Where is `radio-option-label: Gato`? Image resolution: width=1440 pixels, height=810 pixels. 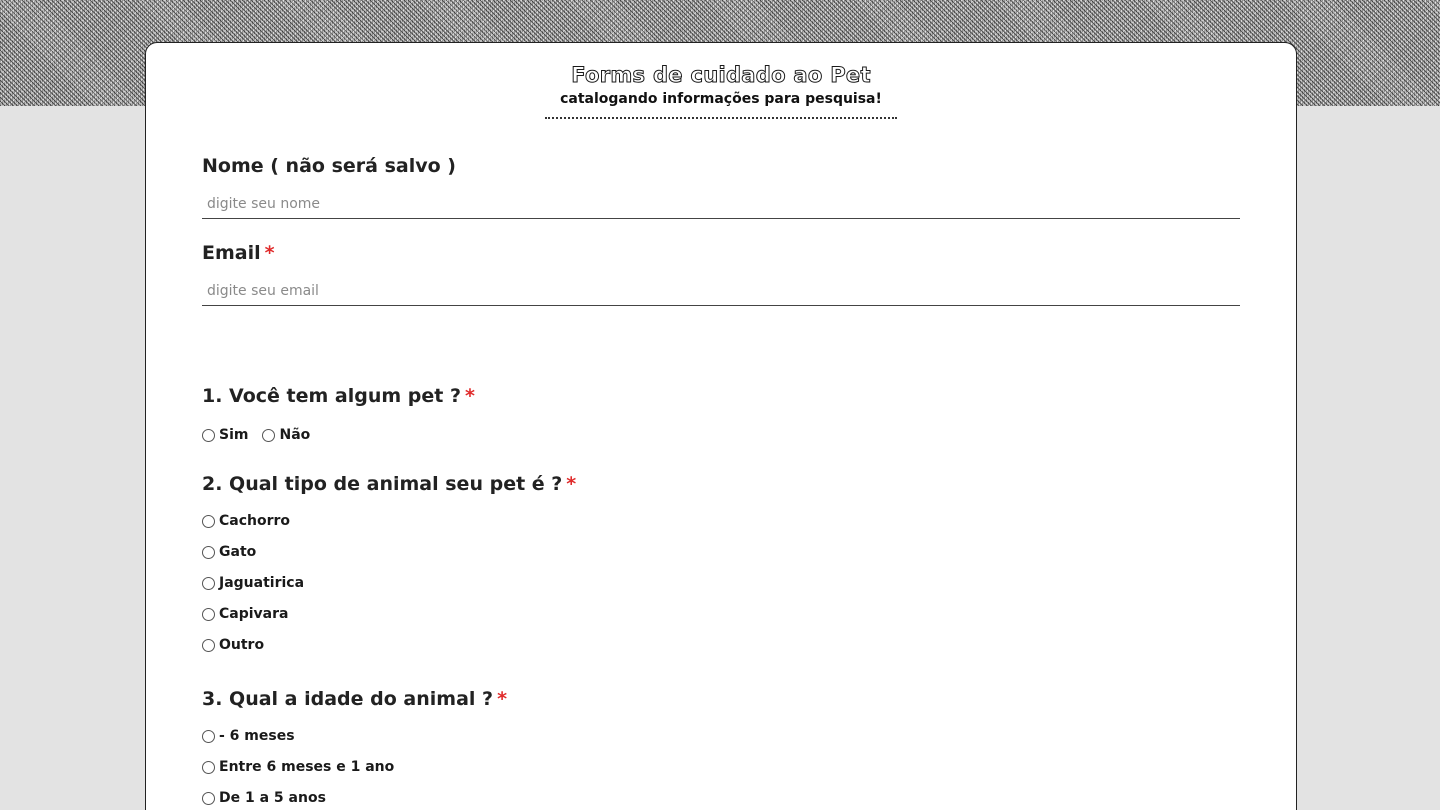
radio-option-label: Gato is located at coordinates (238, 552).